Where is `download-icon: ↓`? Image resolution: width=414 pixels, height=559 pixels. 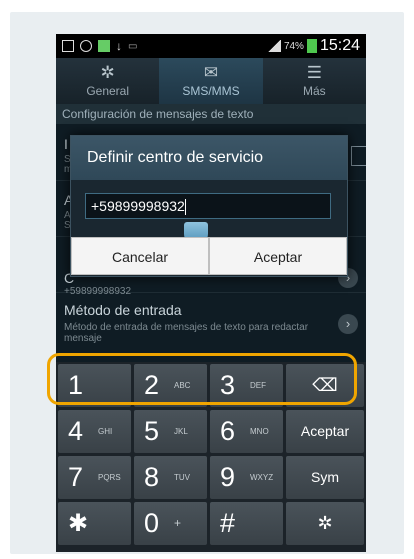 download-icon: ↓ is located at coordinates (119, 46).